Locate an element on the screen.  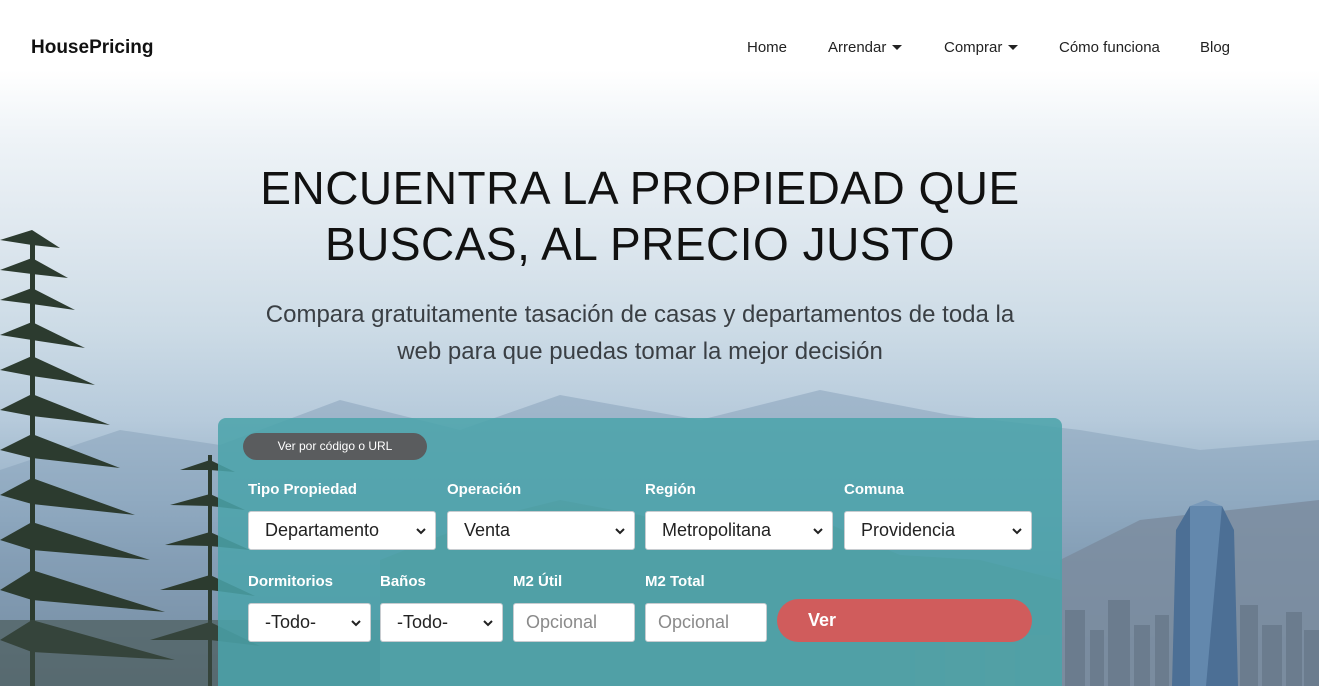
nav-como-funciona-label: Cómo funciona is located at coordinates (1109, 47).